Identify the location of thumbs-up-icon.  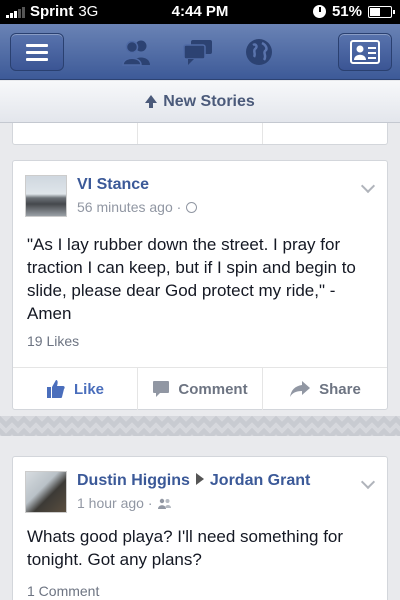
(55, 389).